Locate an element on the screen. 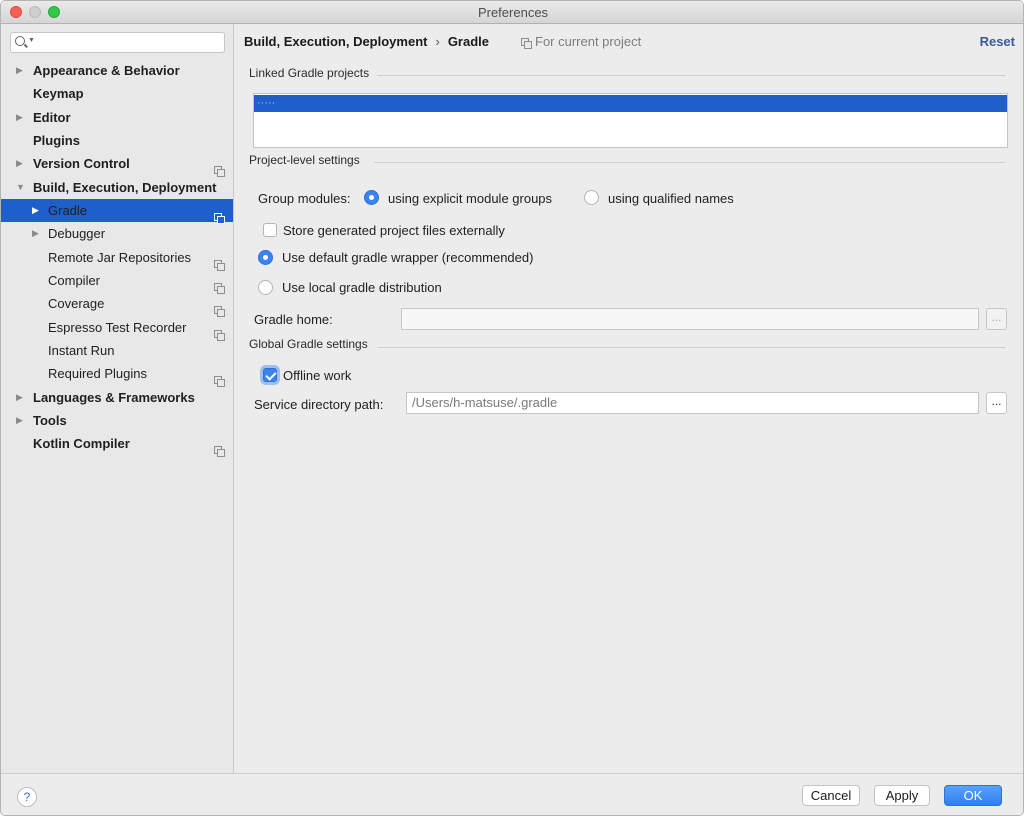 The height and width of the screenshot is (816, 1024). project-level-section-title: Project-level settings is located at coordinates (304, 160).